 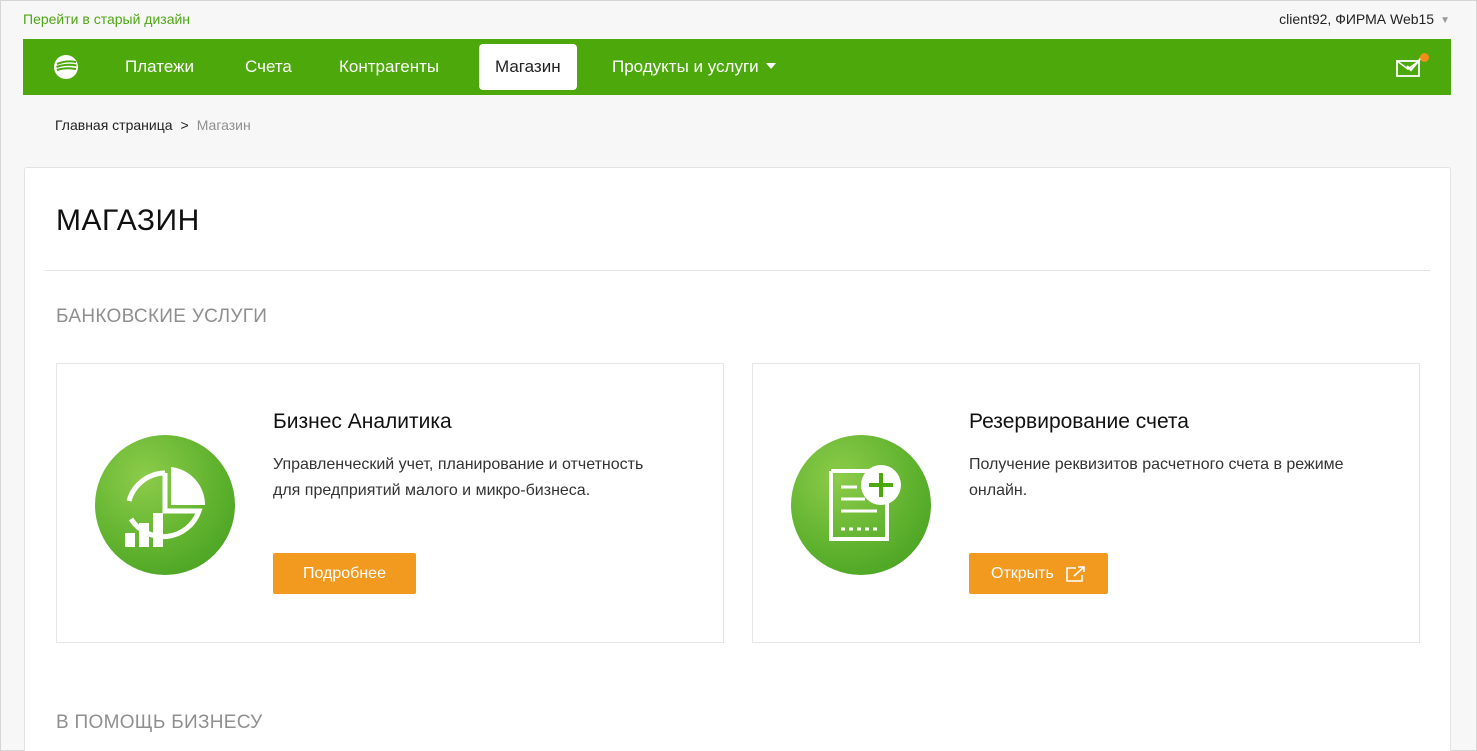 I want to click on more-details-button: Подробнее, so click(x=344, y=573).